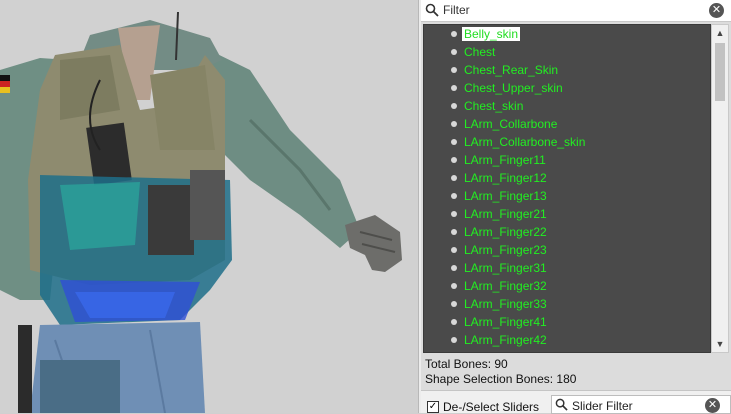 The height and width of the screenshot is (414, 731). Describe the element at coordinates (567, 34) in the screenshot. I see `bone-list-item: Belly_skin` at that location.